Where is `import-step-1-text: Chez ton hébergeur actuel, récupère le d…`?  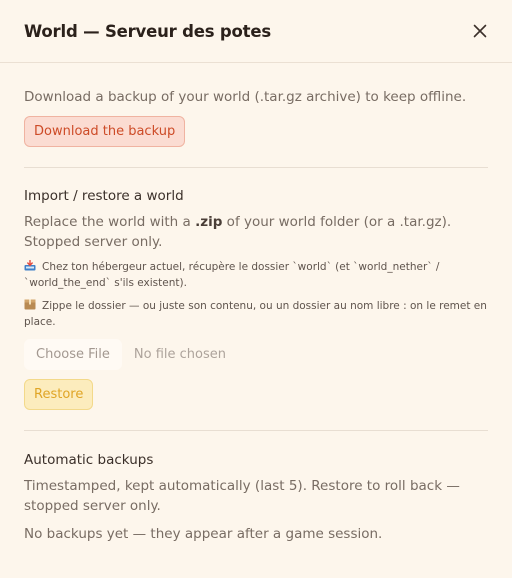 import-step-1-text: Chez ton hébergeur actuel, récupère le d… is located at coordinates (232, 275).